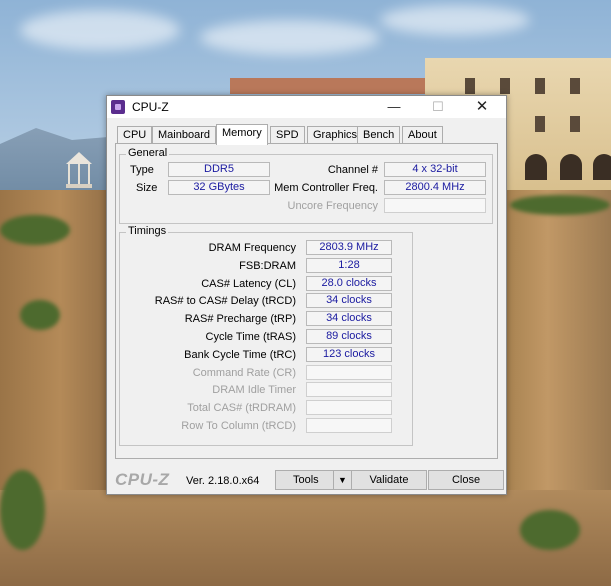 The height and width of the screenshot is (586, 611). What do you see at coordinates (287, 135) in the screenshot?
I see `tab-spd: SPD` at bounding box center [287, 135].